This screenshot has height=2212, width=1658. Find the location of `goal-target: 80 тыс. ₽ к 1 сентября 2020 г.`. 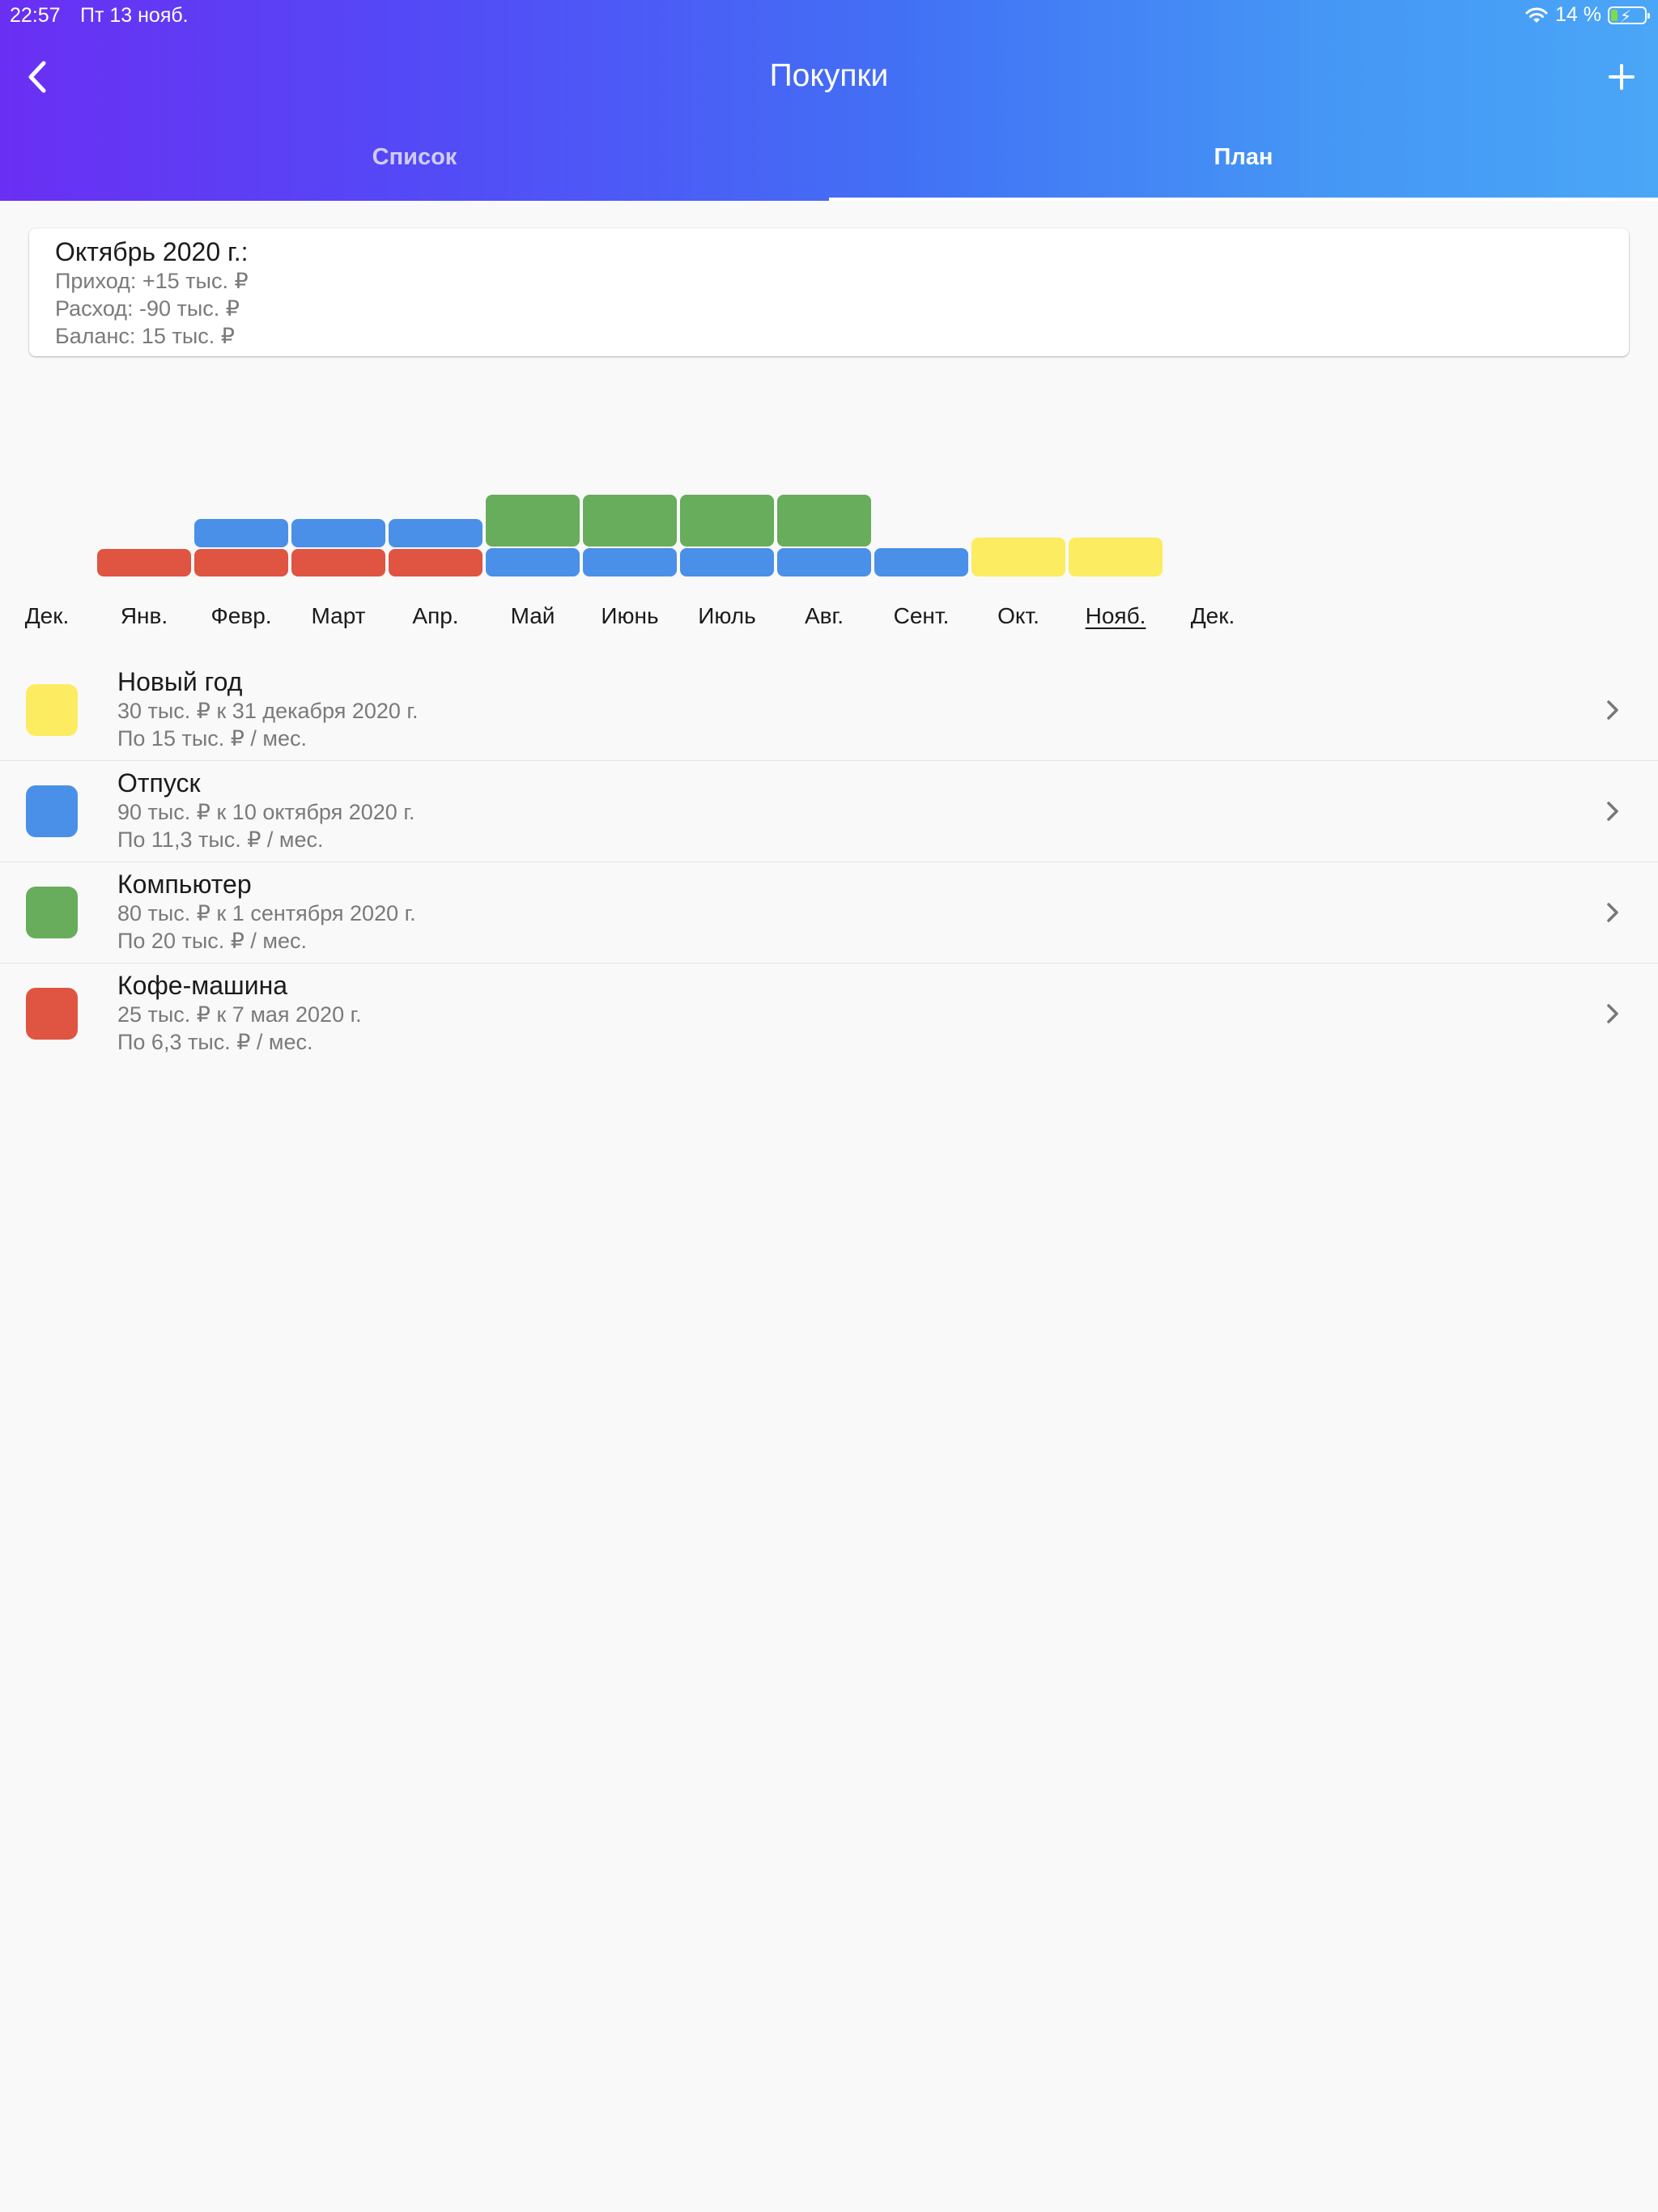

goal-target: 80 тыс. ₽ к 1 сентября 2020 г. is located at coordinates (266, 913).